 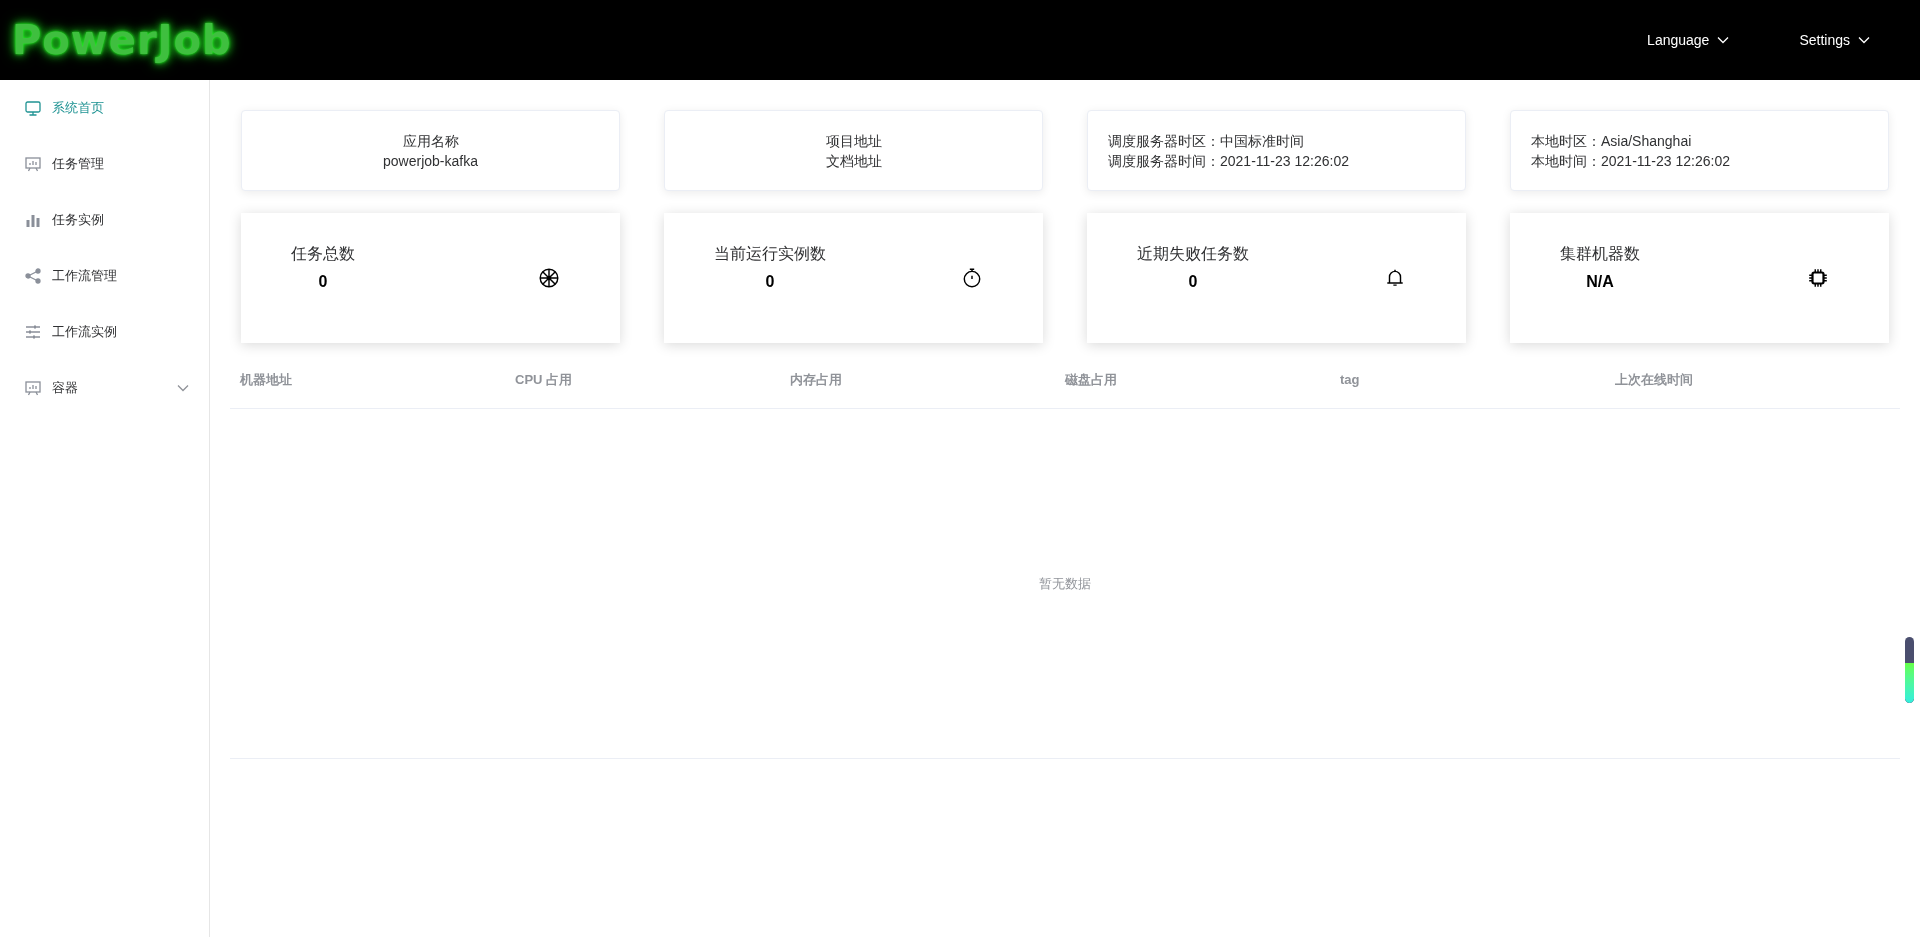 What do you see at coordinates (816, 379) in the screenshot?
I see `column-header: 内存占用` at bounding box center [816, 379].